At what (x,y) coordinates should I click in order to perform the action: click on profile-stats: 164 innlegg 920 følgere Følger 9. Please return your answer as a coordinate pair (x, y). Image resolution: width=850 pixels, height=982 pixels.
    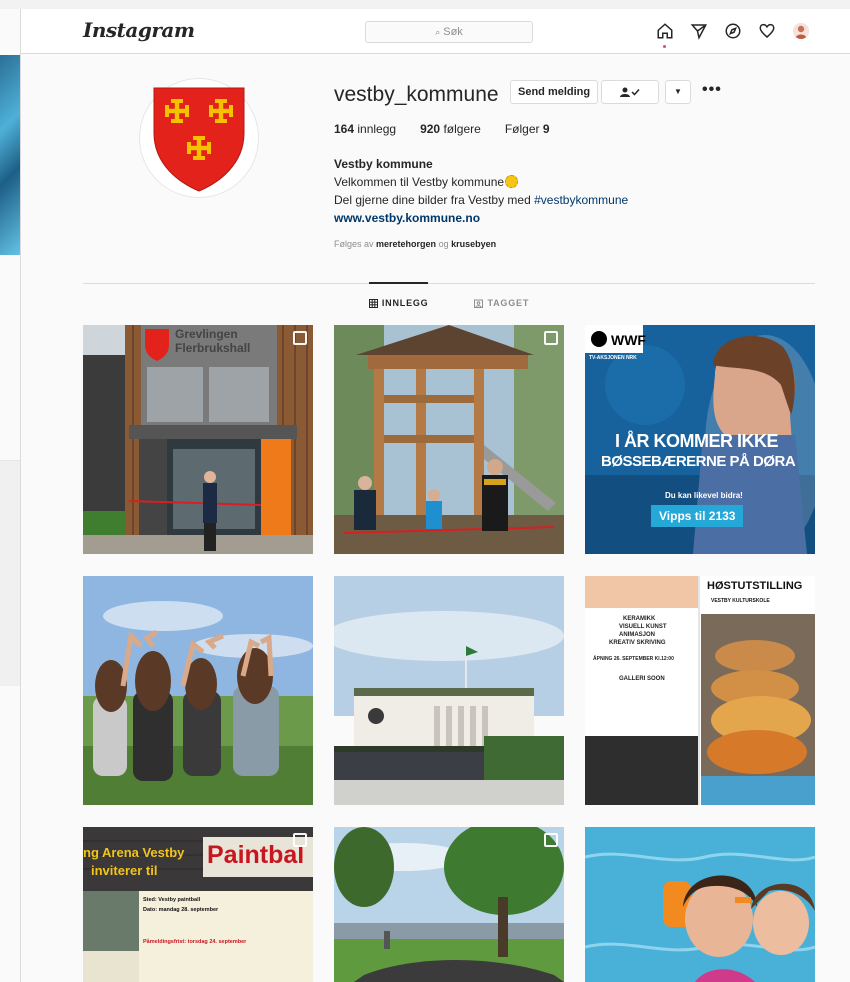
    Looking at the image, I should click on (454, 129).